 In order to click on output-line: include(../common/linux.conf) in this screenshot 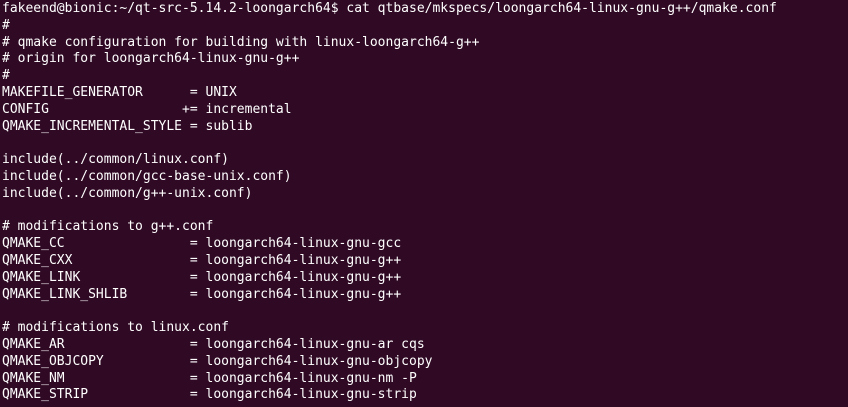, I will do `click(115, 160)`.